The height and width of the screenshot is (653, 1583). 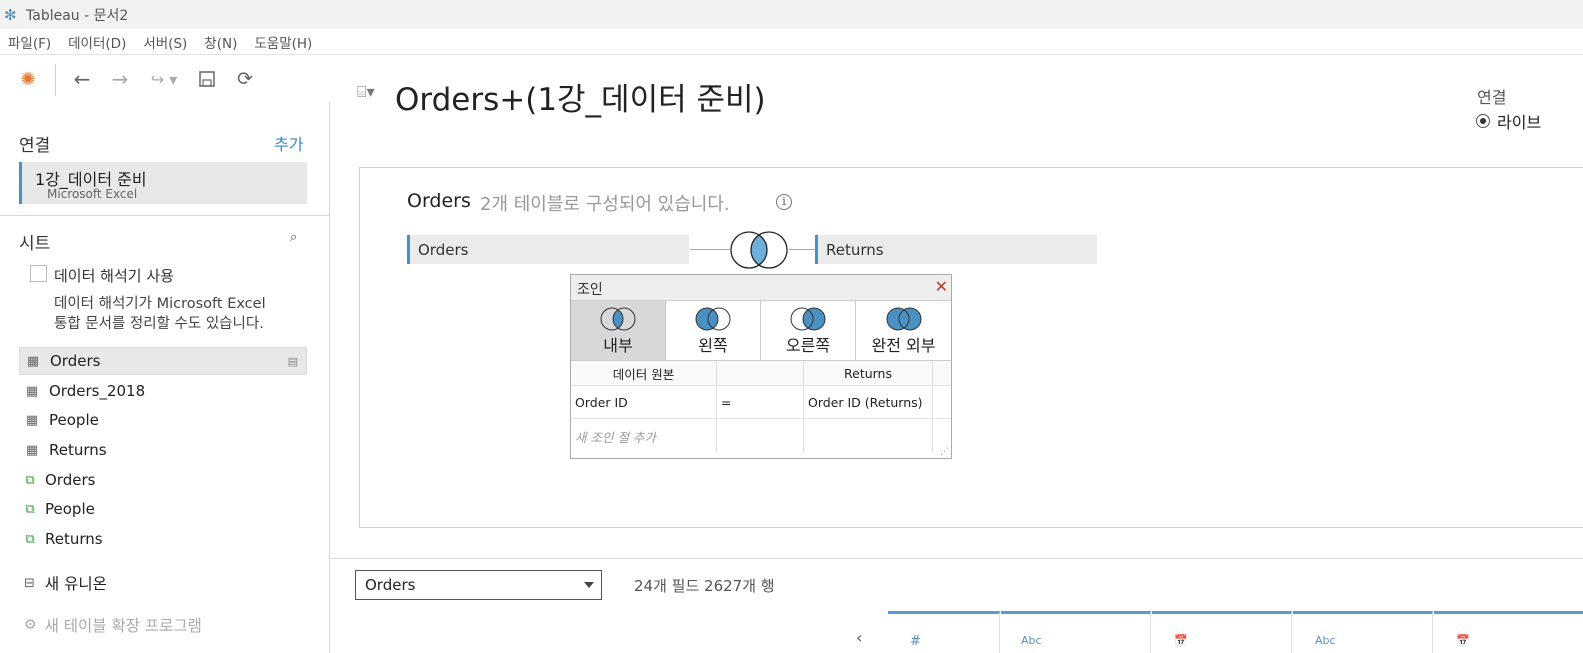 What do you see at coordinates (163, 450) in the screenshot?
I see `sheet-item-returns: ▦ Returns` at bounding box center [163, 450].